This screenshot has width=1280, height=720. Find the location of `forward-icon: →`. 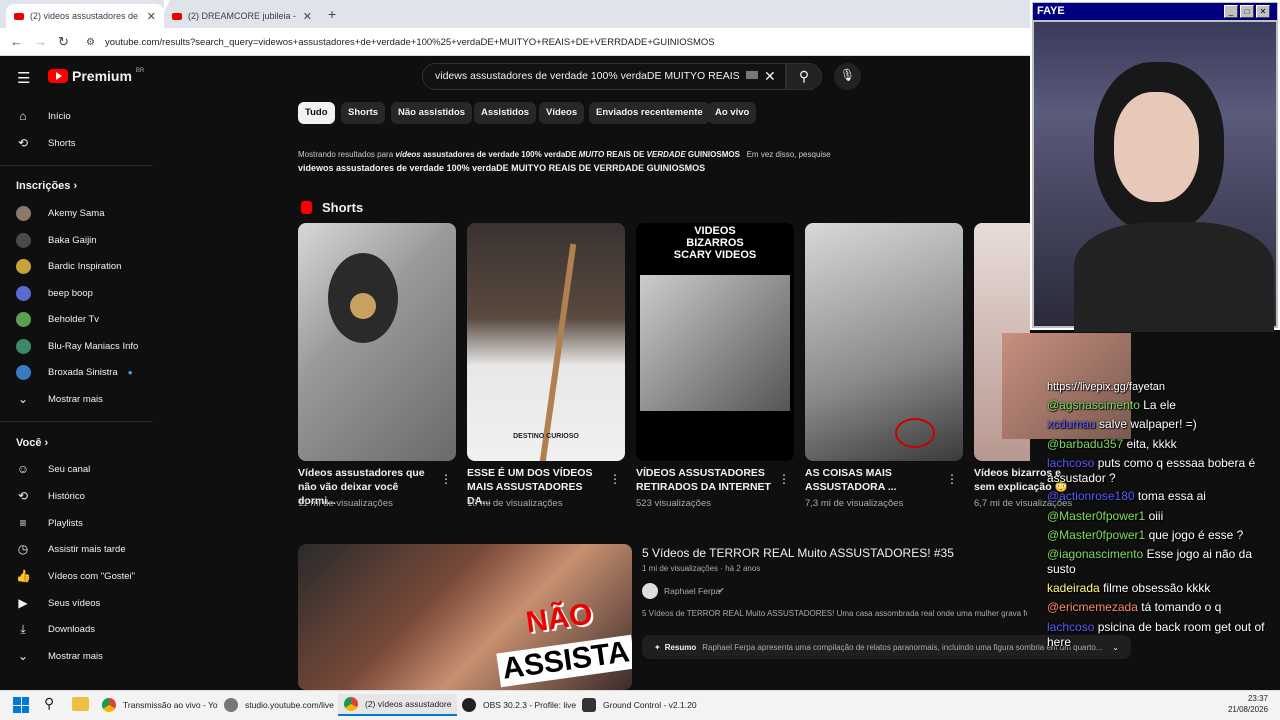

forward-icon: → is located at coordinates (40, 41).